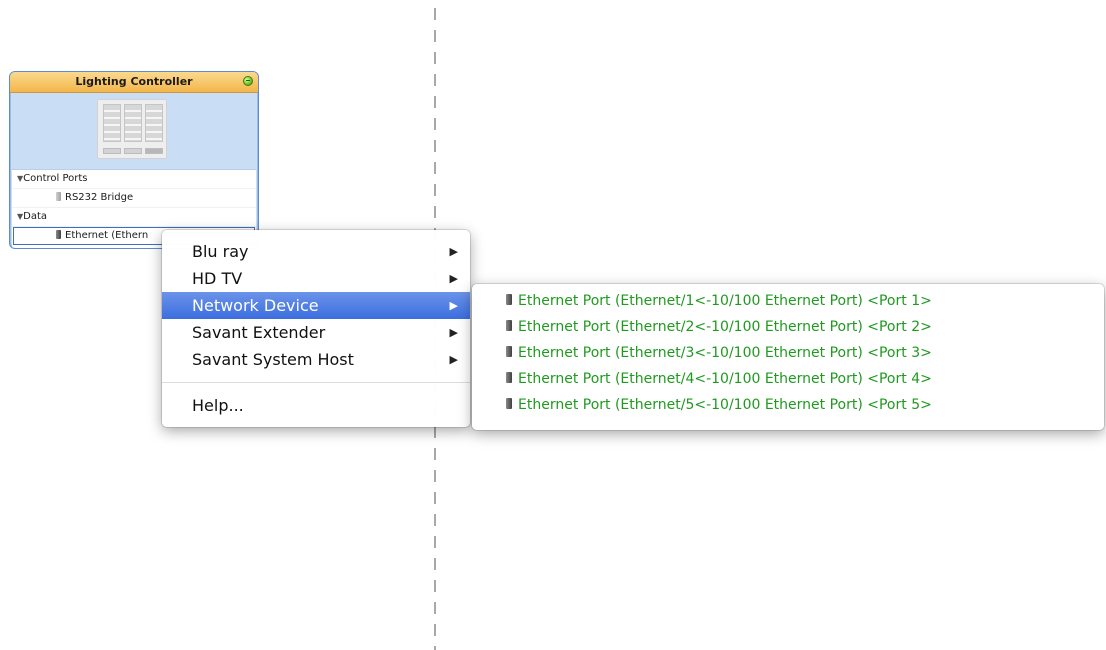  I want to click on menu-item-label: Savant Extender, so click(259, 332).